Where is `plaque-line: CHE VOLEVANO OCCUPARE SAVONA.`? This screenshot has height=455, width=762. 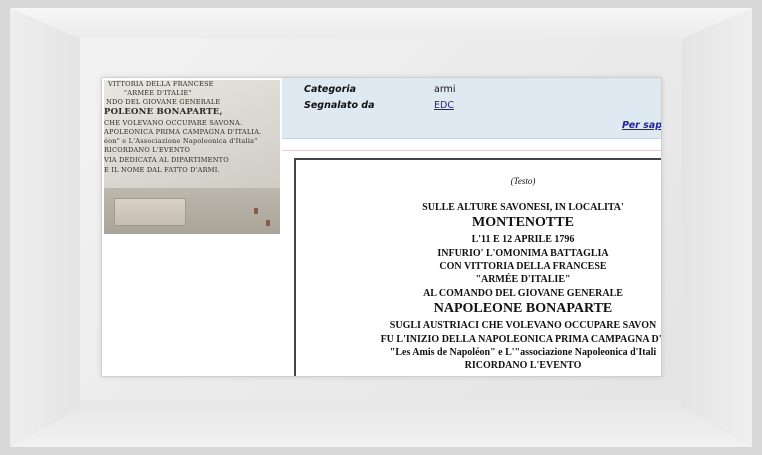
plaque-line: CHE VOLEVANO OCCUPARE SAVONA. is located at coordinates (173, 123).